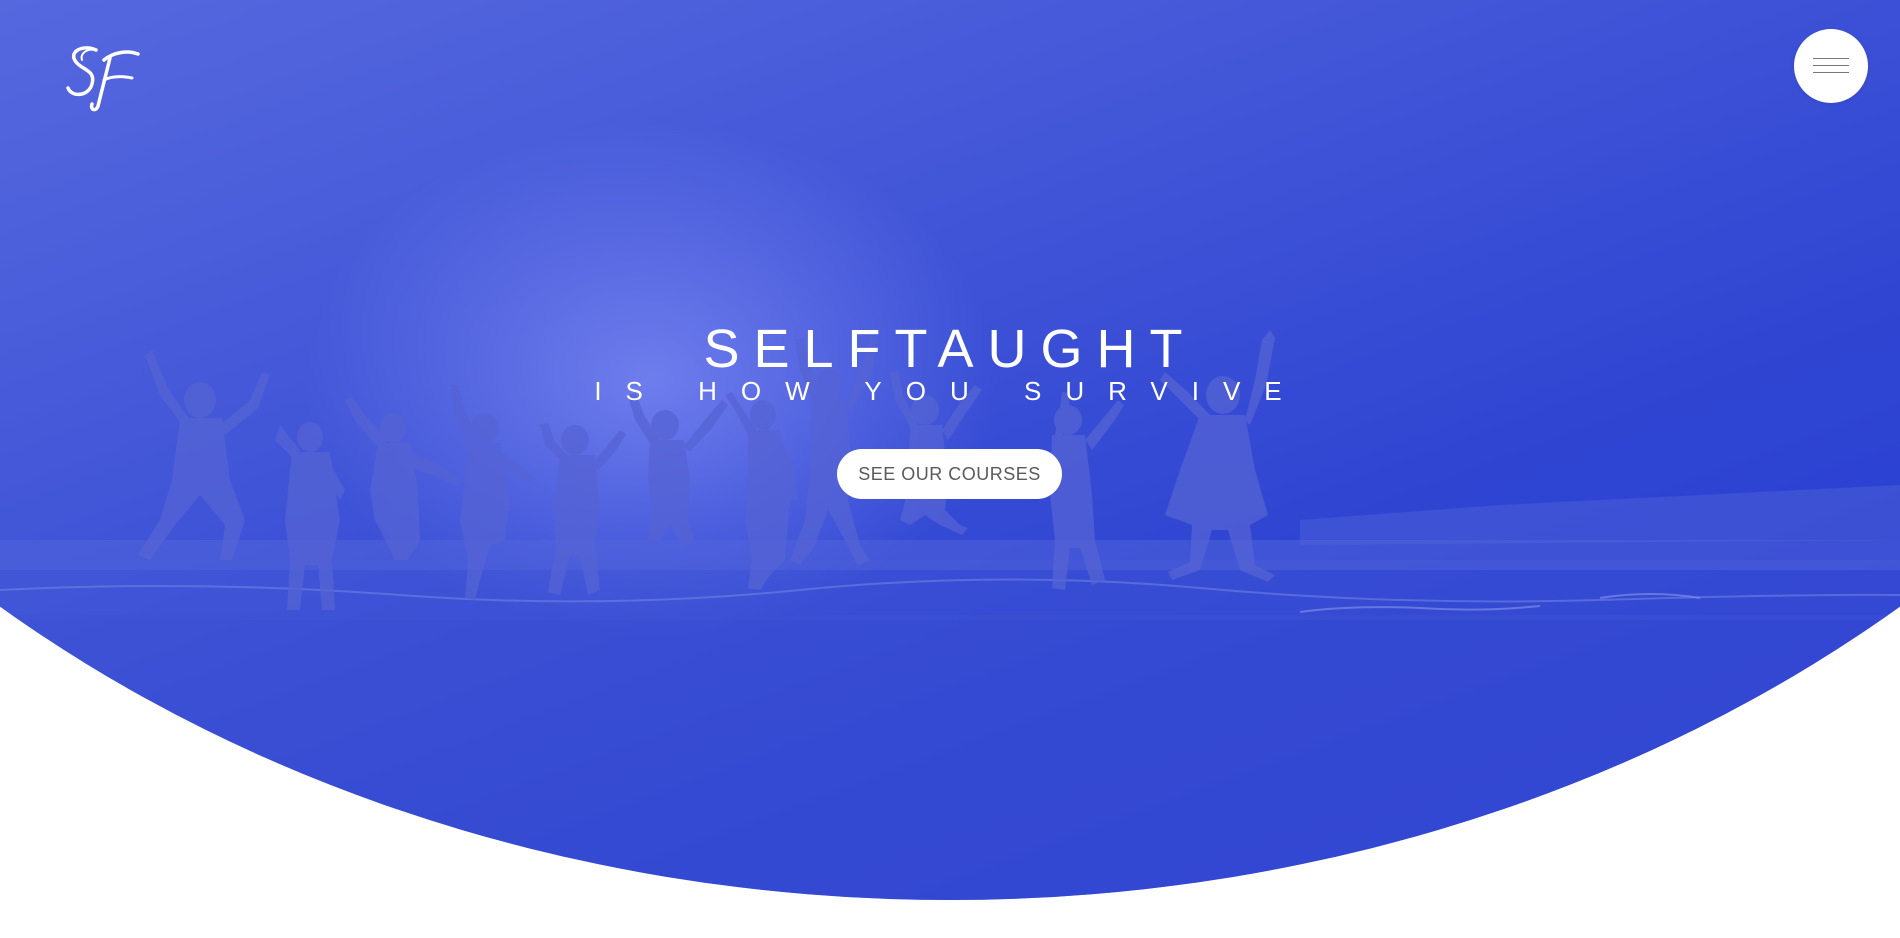 The height and width of the screenshot is (938, 1900). What do you see at coordinates (949, 474) in the screenshot?
I see `see-our-courses-button: SEE OUR COURSES` at bounding box center [949, 474].